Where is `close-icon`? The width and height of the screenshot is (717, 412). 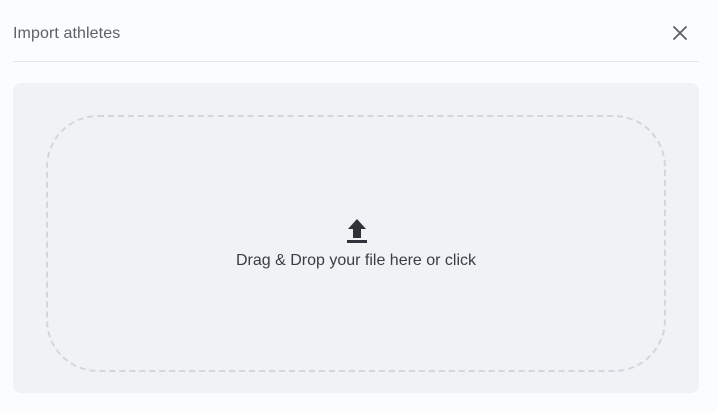 close-icon is located at coordinates (680, 33).